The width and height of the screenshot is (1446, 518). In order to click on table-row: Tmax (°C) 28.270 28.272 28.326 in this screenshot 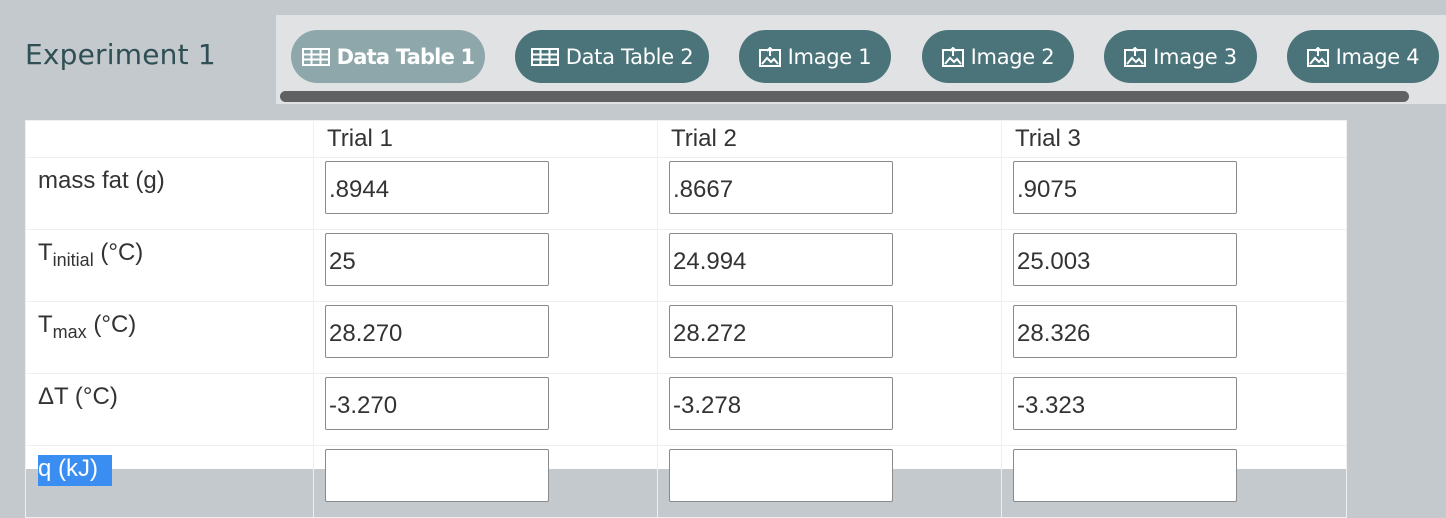, I will do `click(686, 337)`.